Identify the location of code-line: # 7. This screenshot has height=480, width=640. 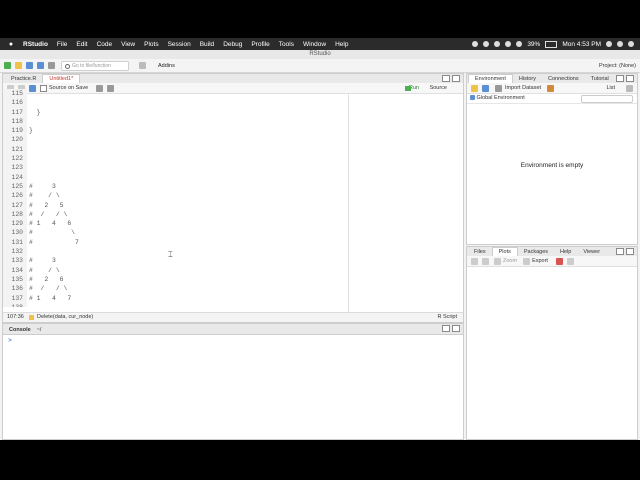
(174, 242).